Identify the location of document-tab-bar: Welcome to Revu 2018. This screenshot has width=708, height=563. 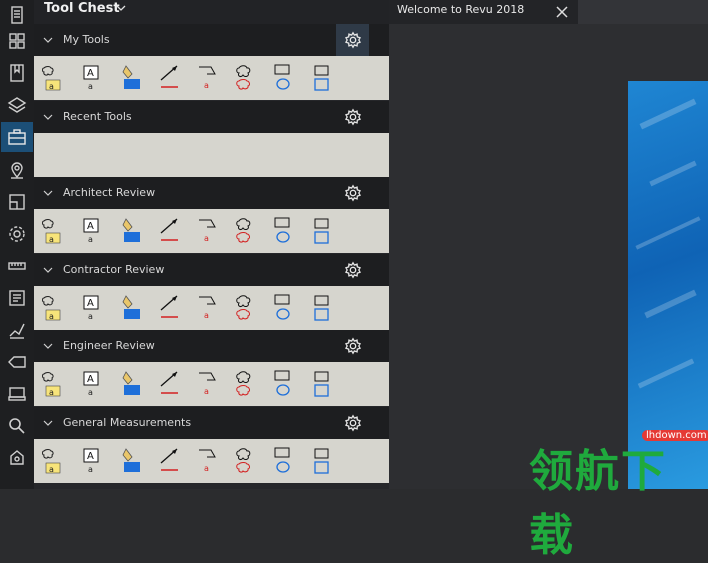
(548, 12).